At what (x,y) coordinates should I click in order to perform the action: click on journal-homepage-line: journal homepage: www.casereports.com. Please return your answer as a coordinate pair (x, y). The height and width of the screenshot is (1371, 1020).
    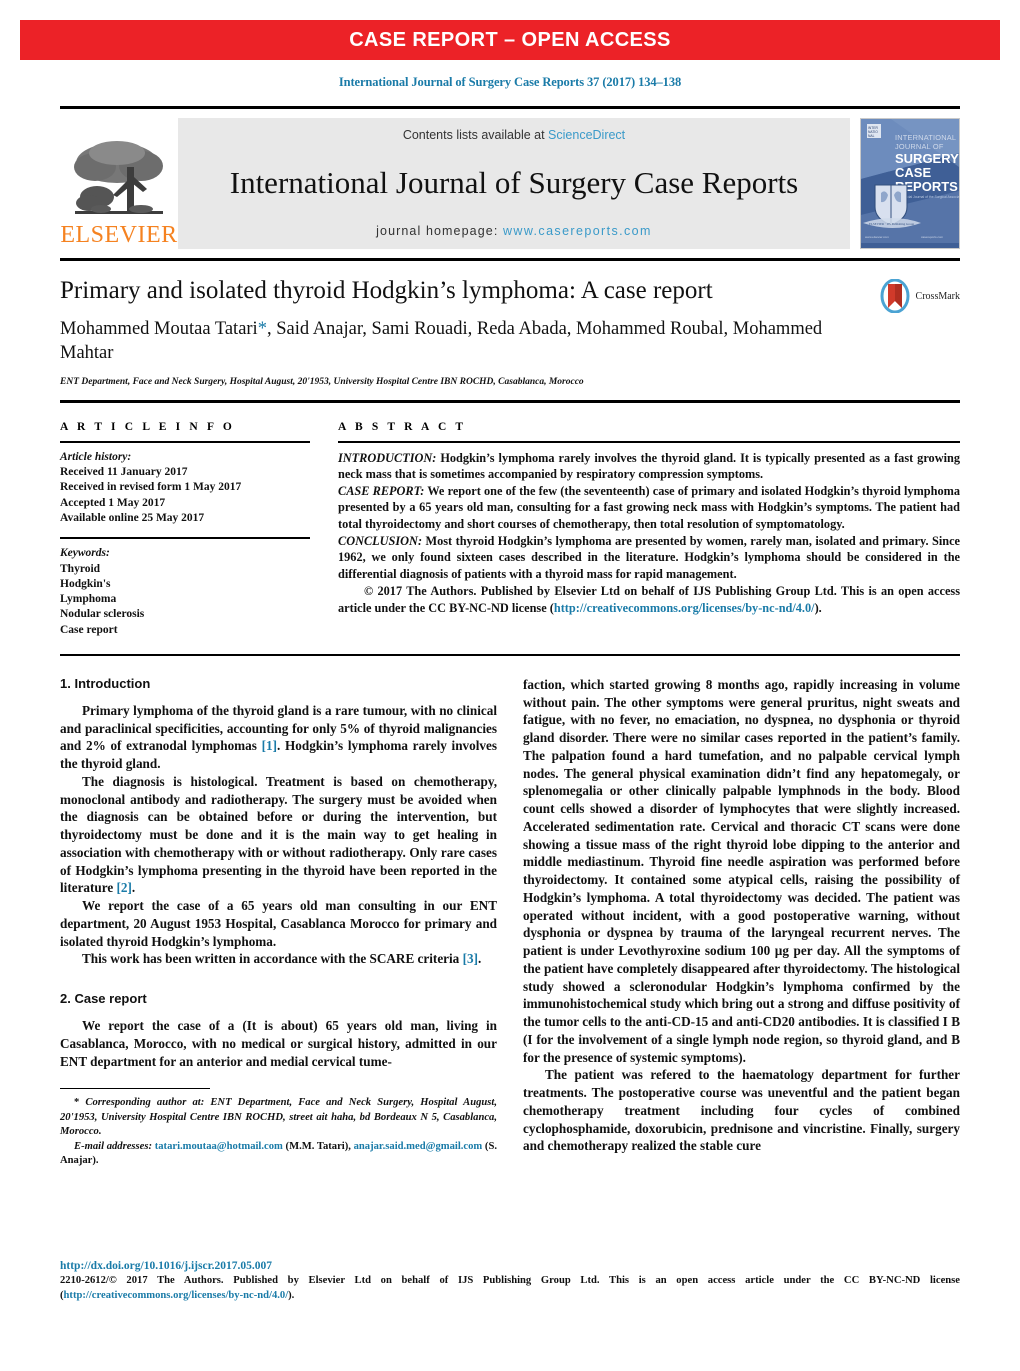
    Looking at the image, I should click on (514, 231).